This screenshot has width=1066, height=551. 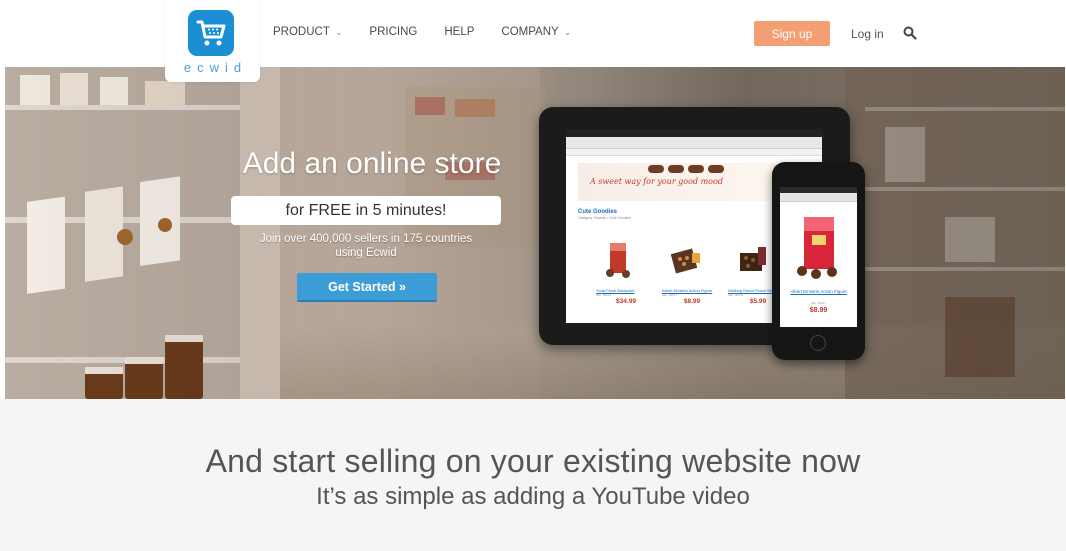 I want to click on category-title: Cute Goodies, so click(x=598, y=212).